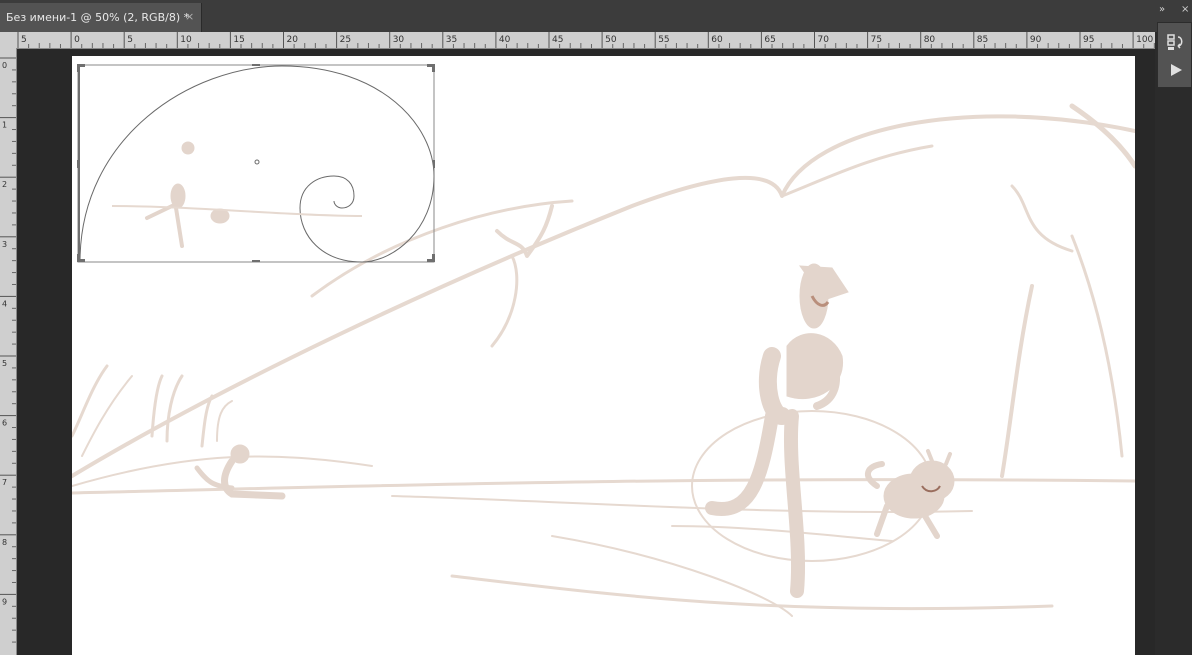 The height and width of the screenshot is (655, 1192). What do you see at coordinates (611, 40) in the screenshot?
I see `ruler-label: 50` at bounding box center [611, 40].